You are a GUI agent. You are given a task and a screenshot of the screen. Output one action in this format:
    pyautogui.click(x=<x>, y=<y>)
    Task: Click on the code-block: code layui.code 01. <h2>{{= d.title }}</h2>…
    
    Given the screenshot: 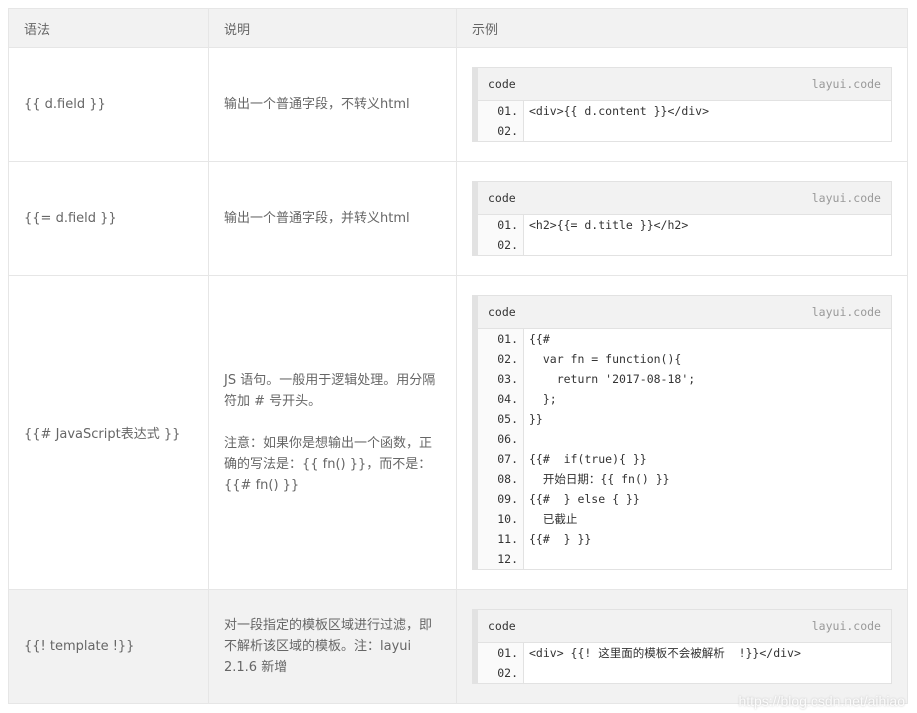 What is the action you would take?
    pyautogui.click(x=682, y=218)
    